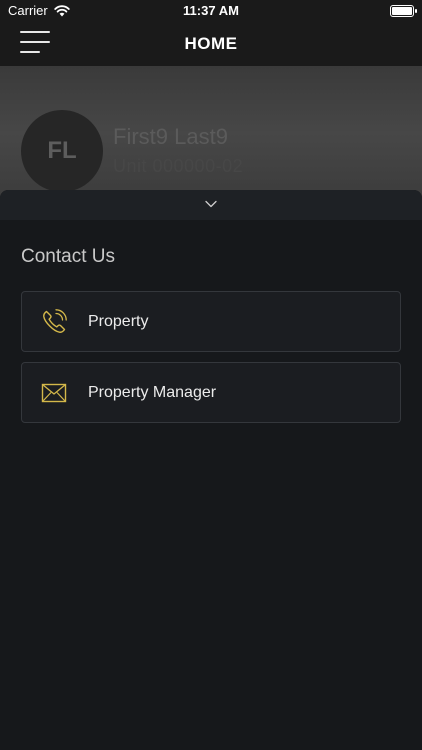 The height and width of the screenshot is (750, 422). I want to click on contact-property-manager-label: Property Manager, so click(152, 392).